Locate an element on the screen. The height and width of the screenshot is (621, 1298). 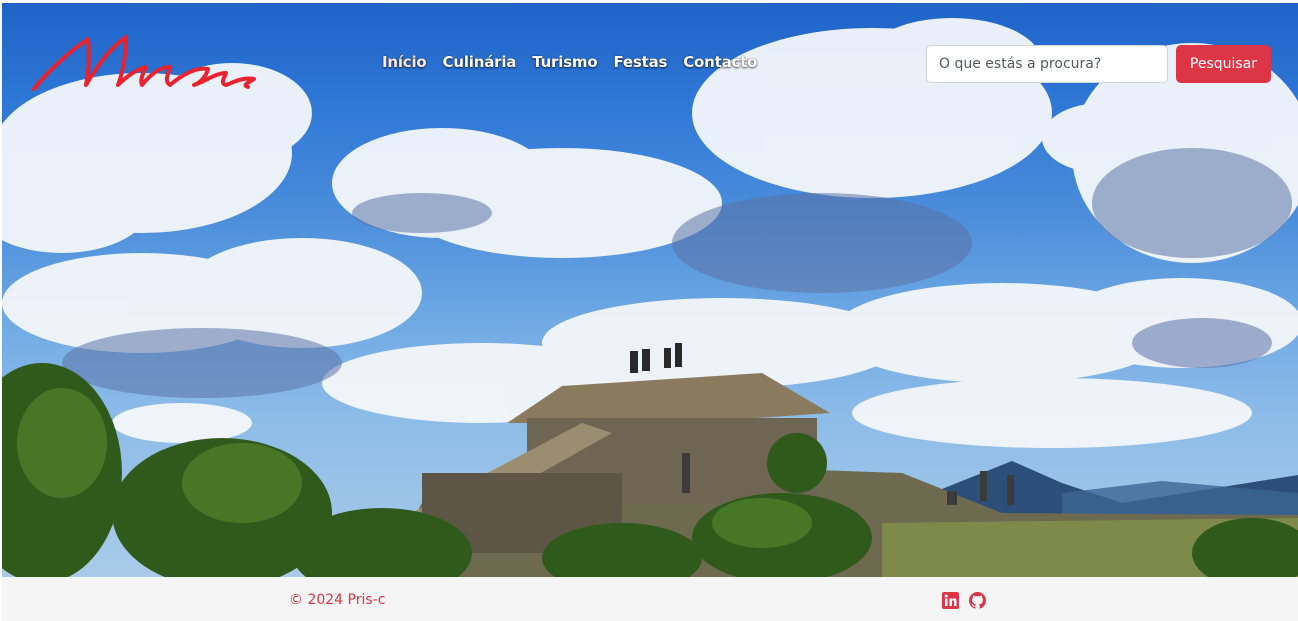
linkedin-link is located at coordinates (950, 600).